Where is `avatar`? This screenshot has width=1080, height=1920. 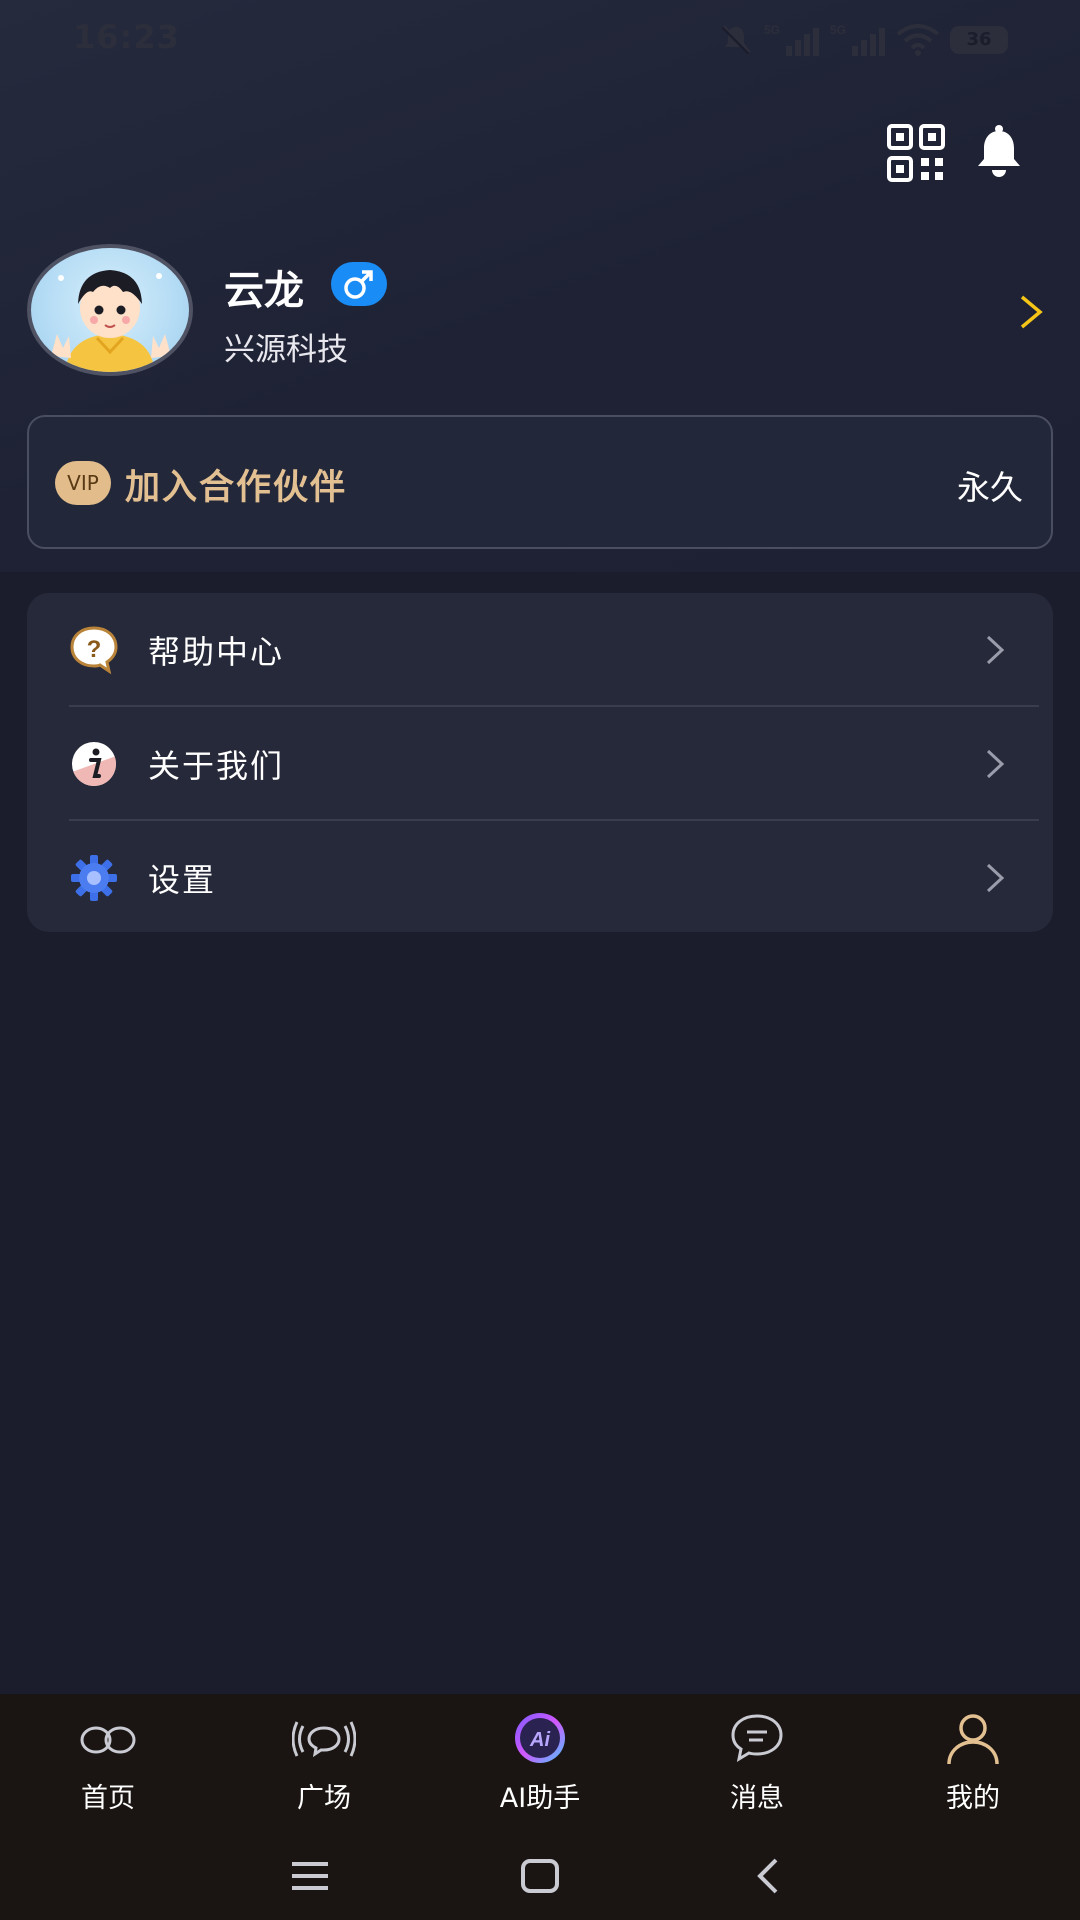
avatar is located at coordinates (110, 310).